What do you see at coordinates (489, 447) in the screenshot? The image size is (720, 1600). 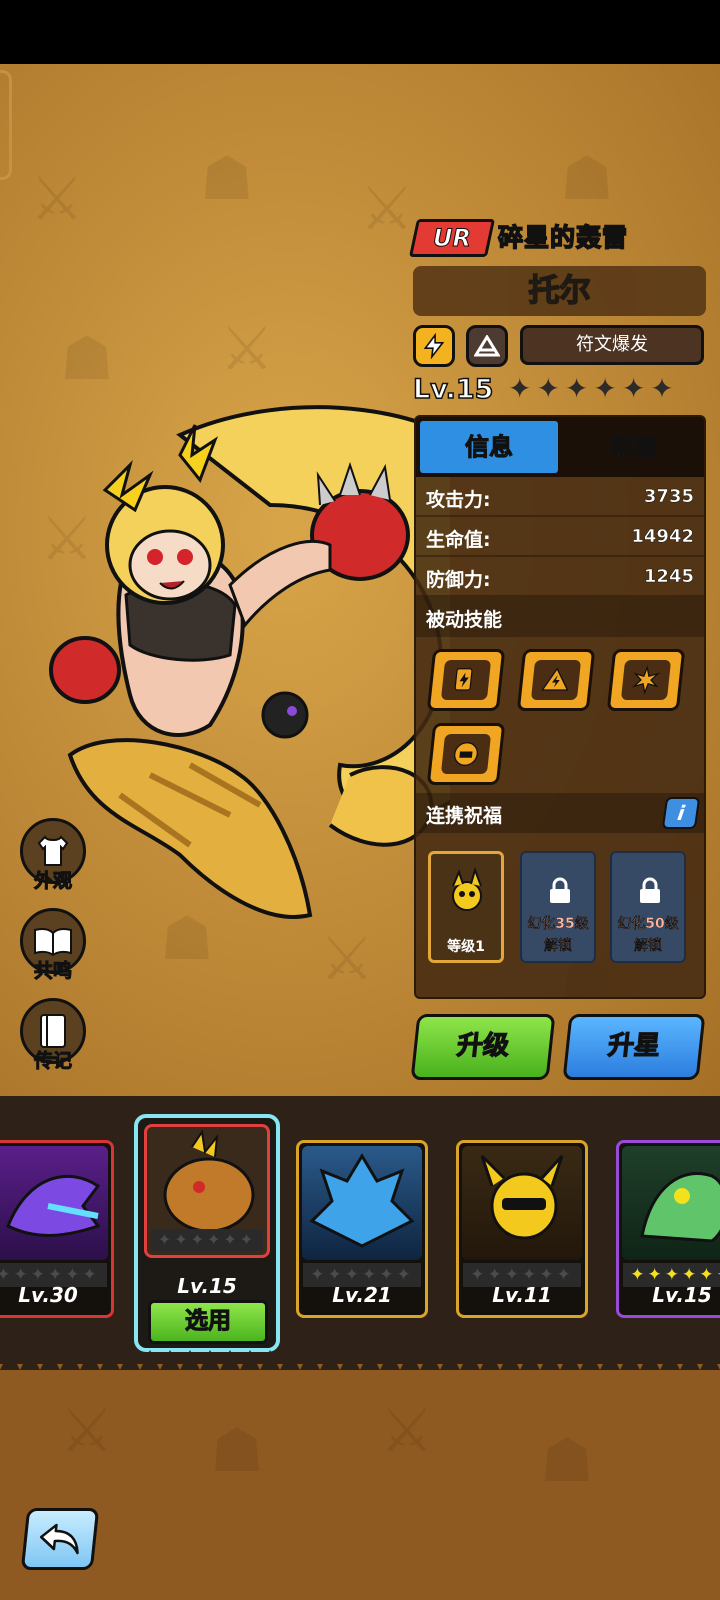 I see `tab-info: 信息` at bounding box center [489, 447].